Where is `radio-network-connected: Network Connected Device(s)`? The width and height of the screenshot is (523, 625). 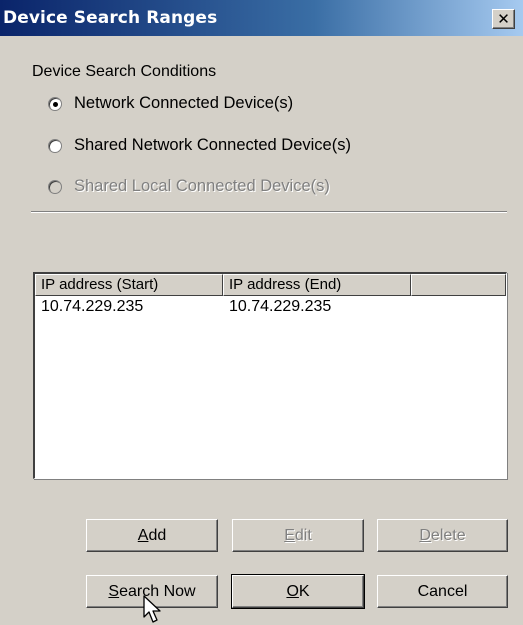
radio-network-connected: Network Connected Device(s) is located at coordinates (170, 103).